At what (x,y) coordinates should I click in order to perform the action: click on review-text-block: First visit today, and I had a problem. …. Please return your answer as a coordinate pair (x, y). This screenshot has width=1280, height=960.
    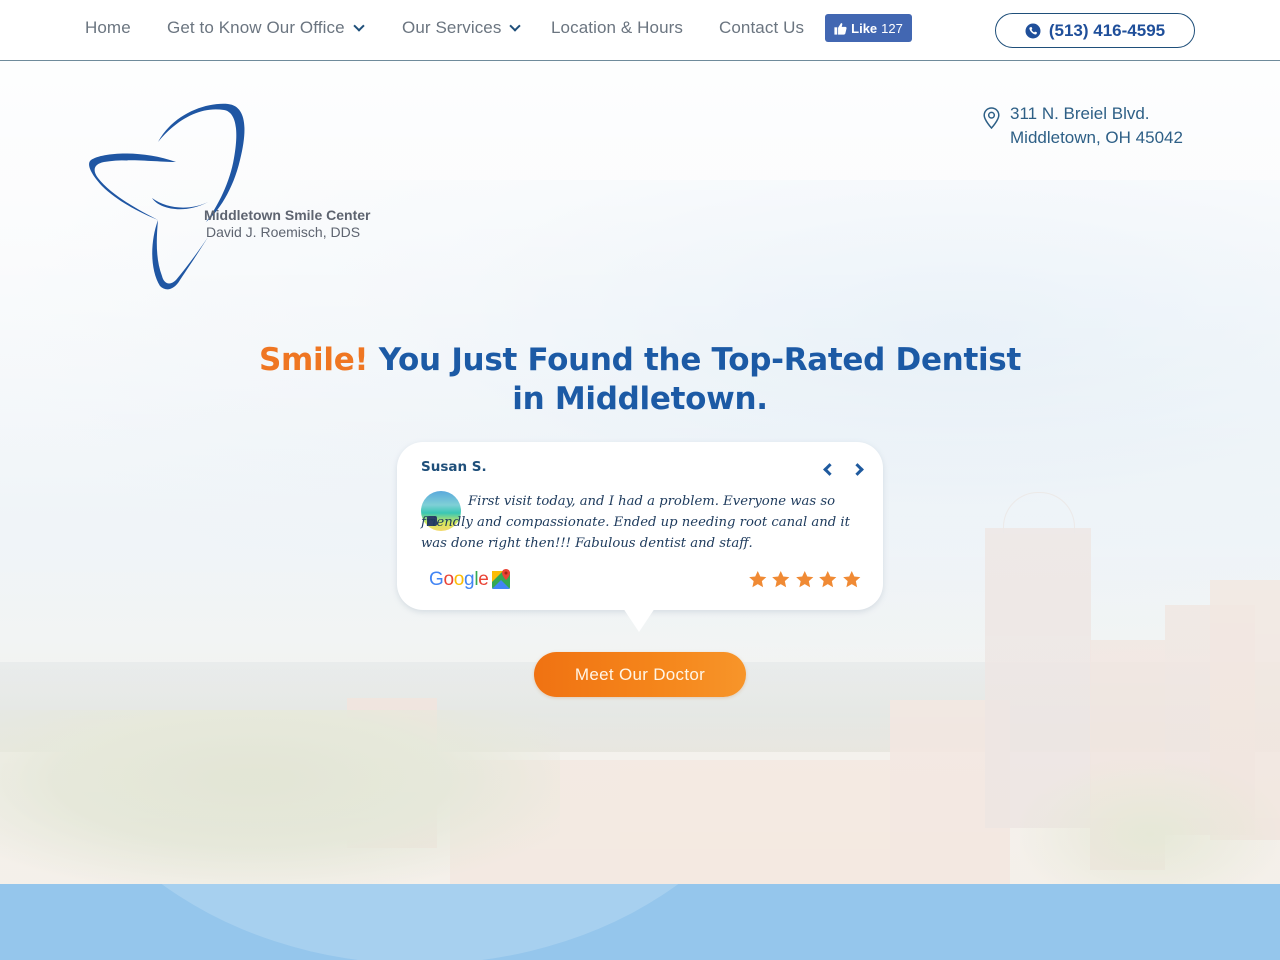
    Looking at the image, I should click on (641, 522).